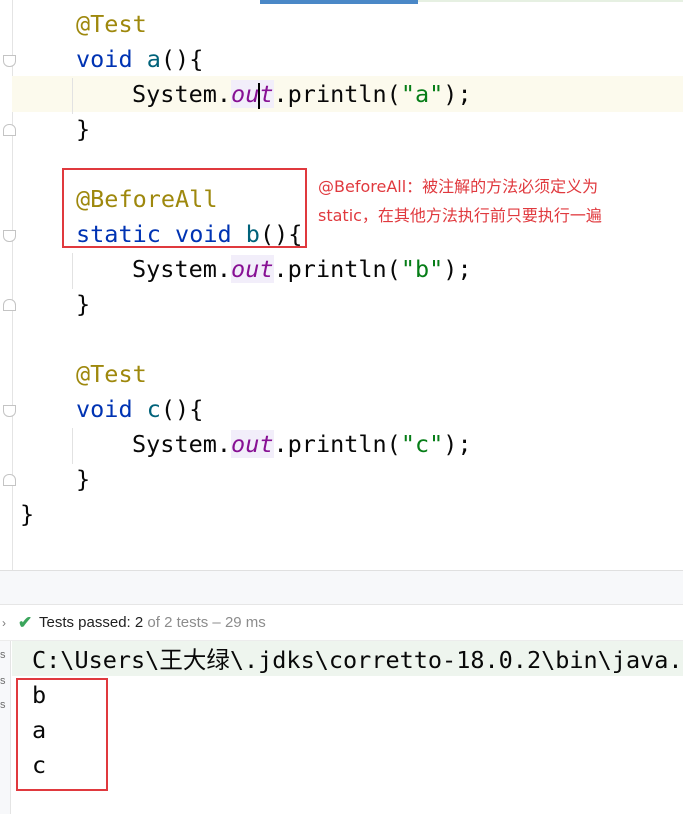 This screenshot has height=814, width=683. Describe the element at coordinates (184, 208) in the screenshot. I see `beforeall-highlight-box` at that location.